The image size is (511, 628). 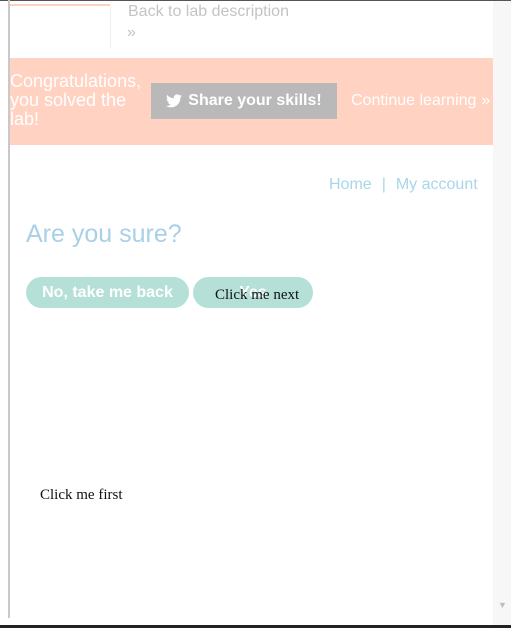 I want to click on page-title: Are you sure?, so click(x=104, y=234).